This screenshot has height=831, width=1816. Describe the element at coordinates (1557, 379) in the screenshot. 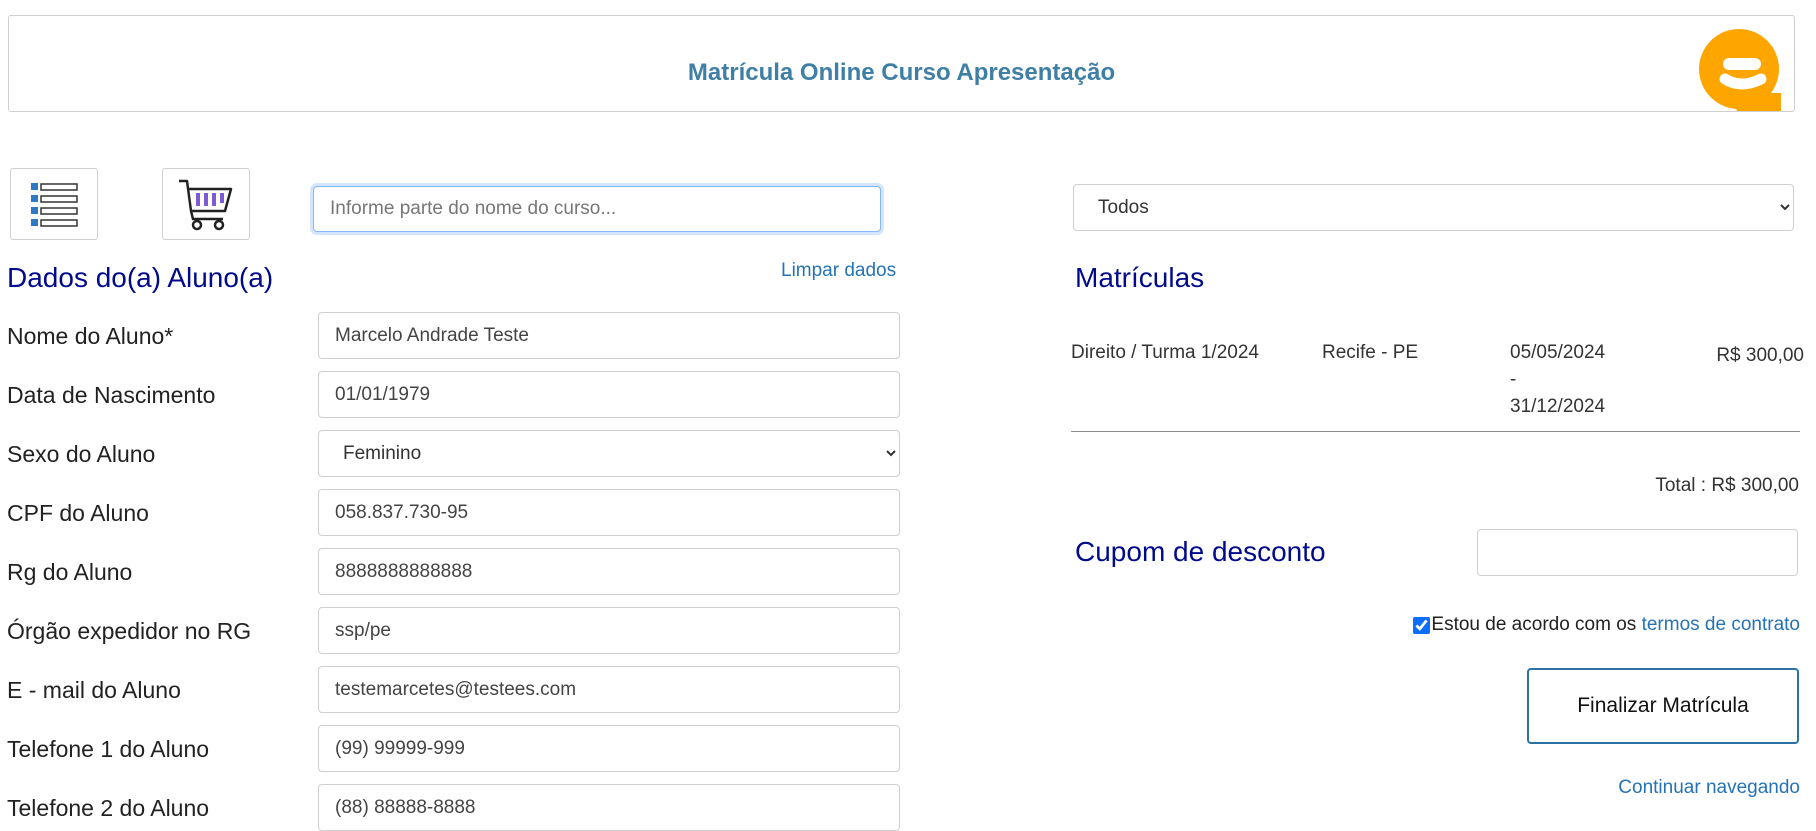

I see `enrollment-dates: 05/05/2024 - 31/12/2024` at that location.